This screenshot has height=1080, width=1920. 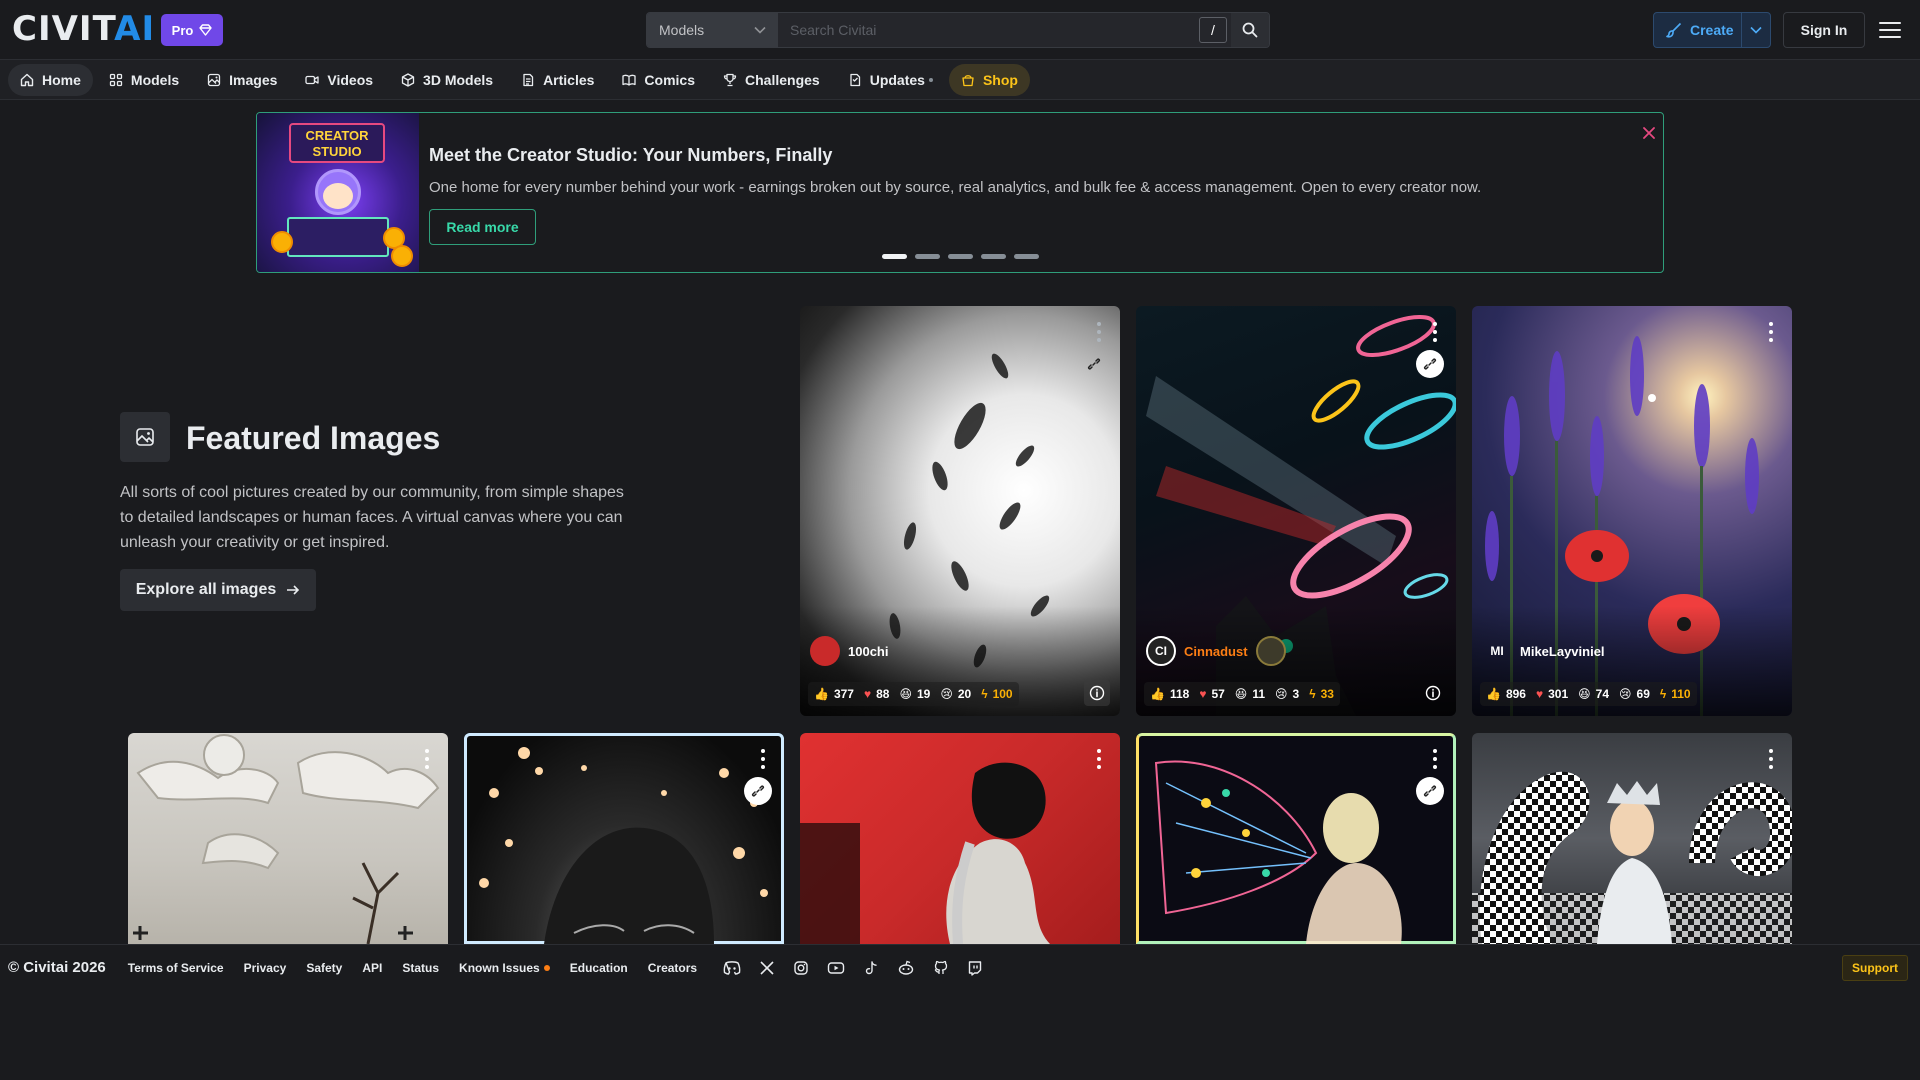 What do you see at coordinates (599, 968) in the screenshot?
I see `footer-link-education: Education` at bounding box center [599, 968].